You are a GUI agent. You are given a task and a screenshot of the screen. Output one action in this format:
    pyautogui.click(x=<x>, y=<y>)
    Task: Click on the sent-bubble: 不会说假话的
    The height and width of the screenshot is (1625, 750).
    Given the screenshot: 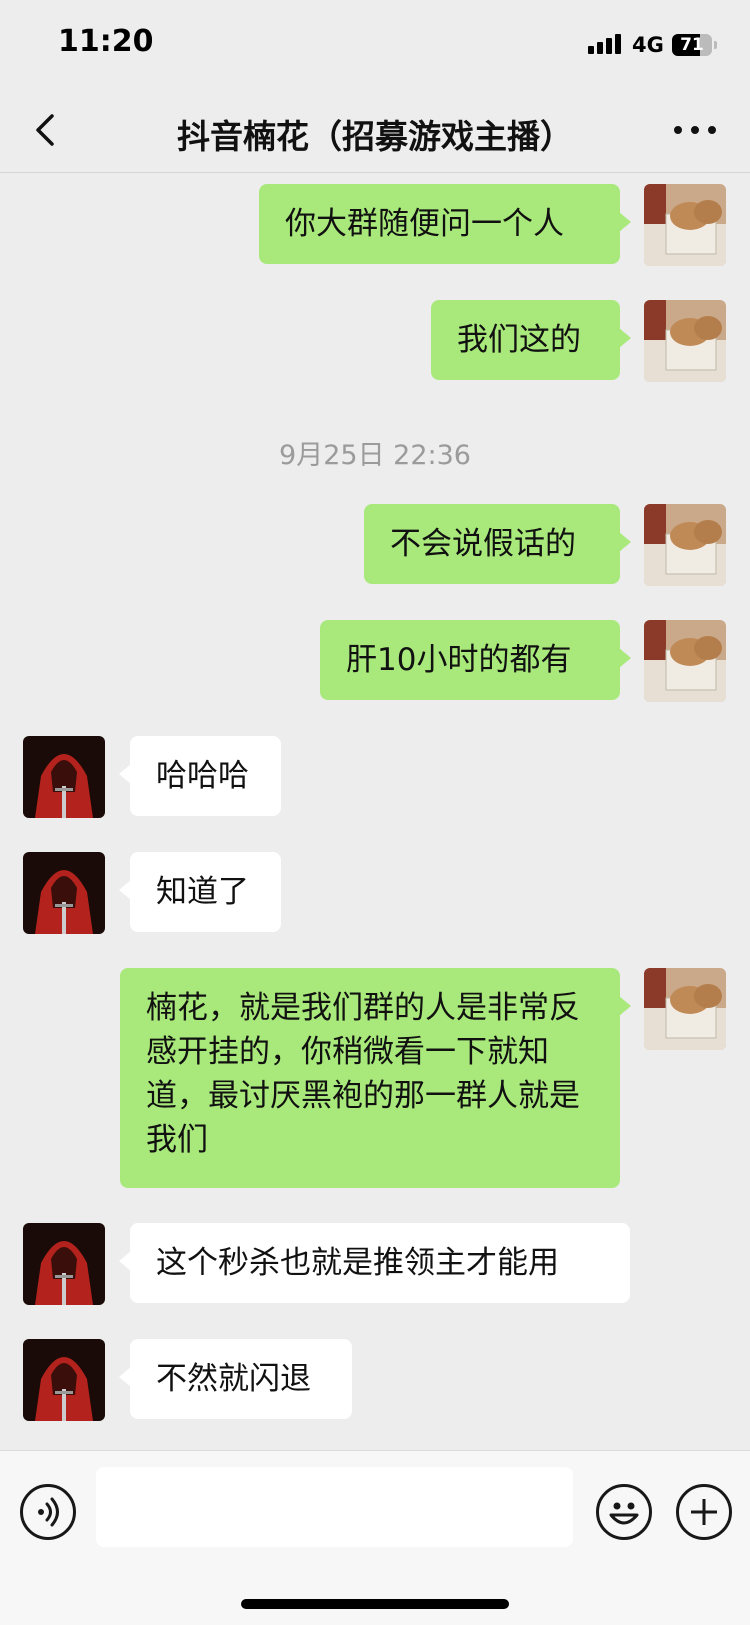 What is the action you would take?
    pyautogui.click(x=497, y=544)
    